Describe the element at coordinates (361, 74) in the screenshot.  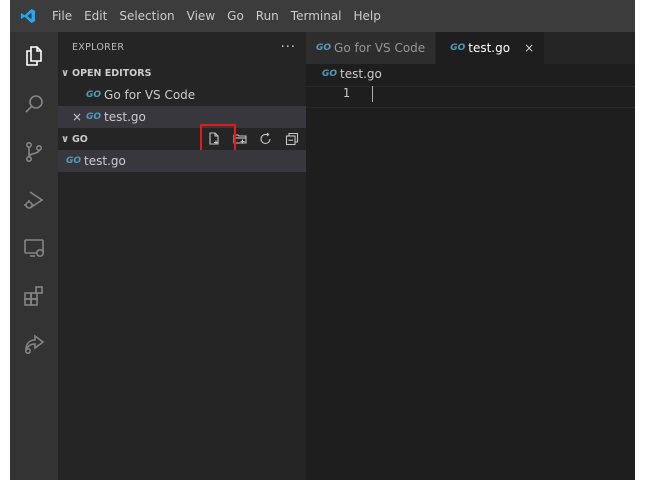
I see `breadcrumb-label: test.go` at that location.